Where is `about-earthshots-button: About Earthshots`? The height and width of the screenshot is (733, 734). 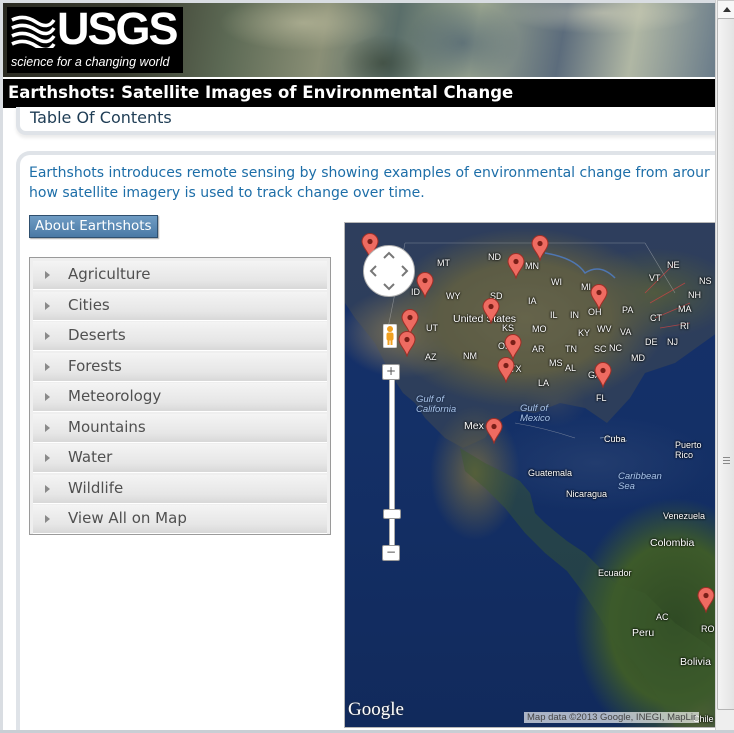
about-earthshots-button: About Earthshots is located at coordinates (93, 226).